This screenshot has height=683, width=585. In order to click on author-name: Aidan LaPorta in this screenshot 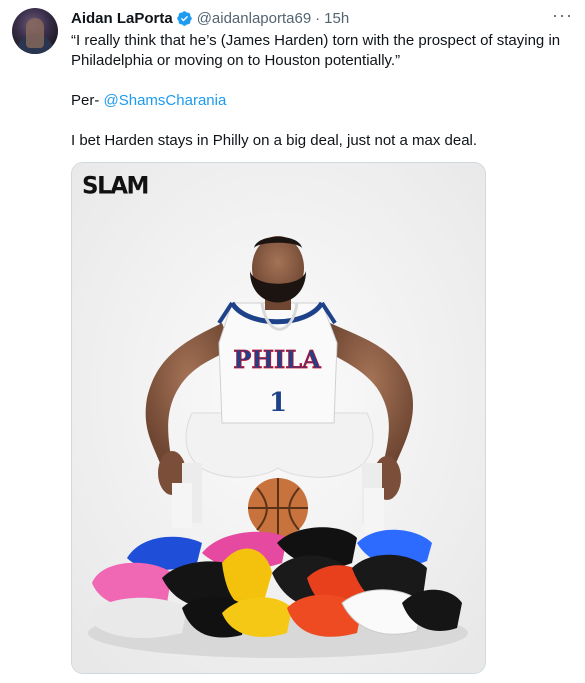, I will do `click(122, 18)`.